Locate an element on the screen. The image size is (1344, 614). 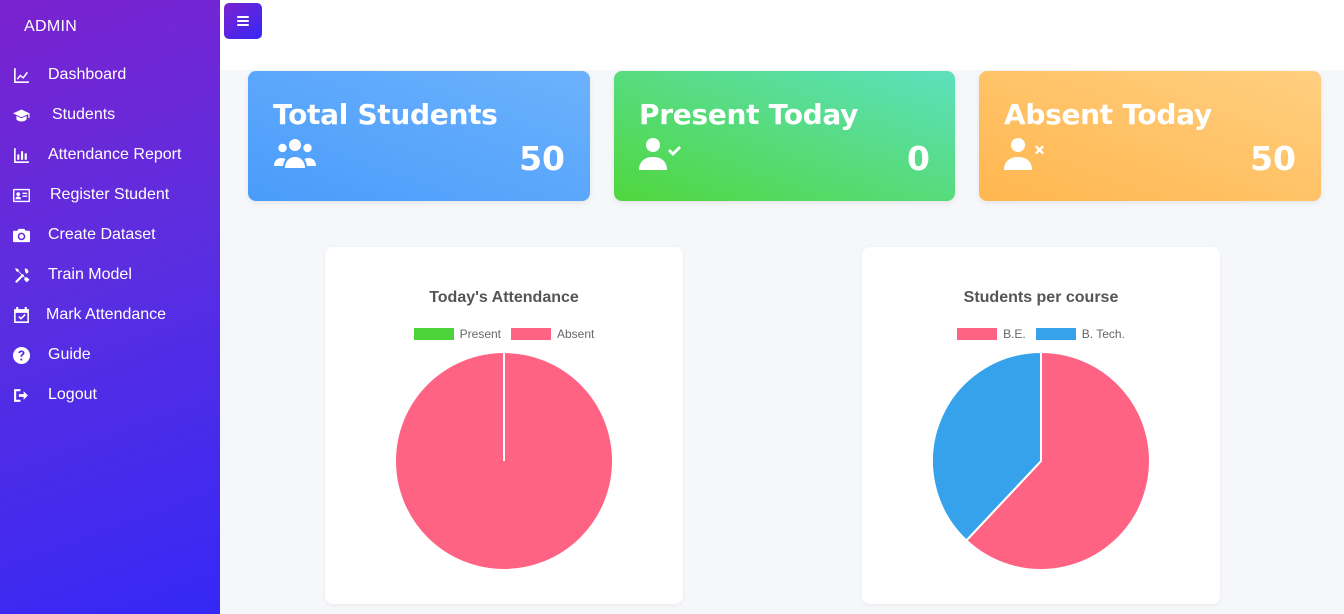
top-bar is located at coordinates (782, 35).